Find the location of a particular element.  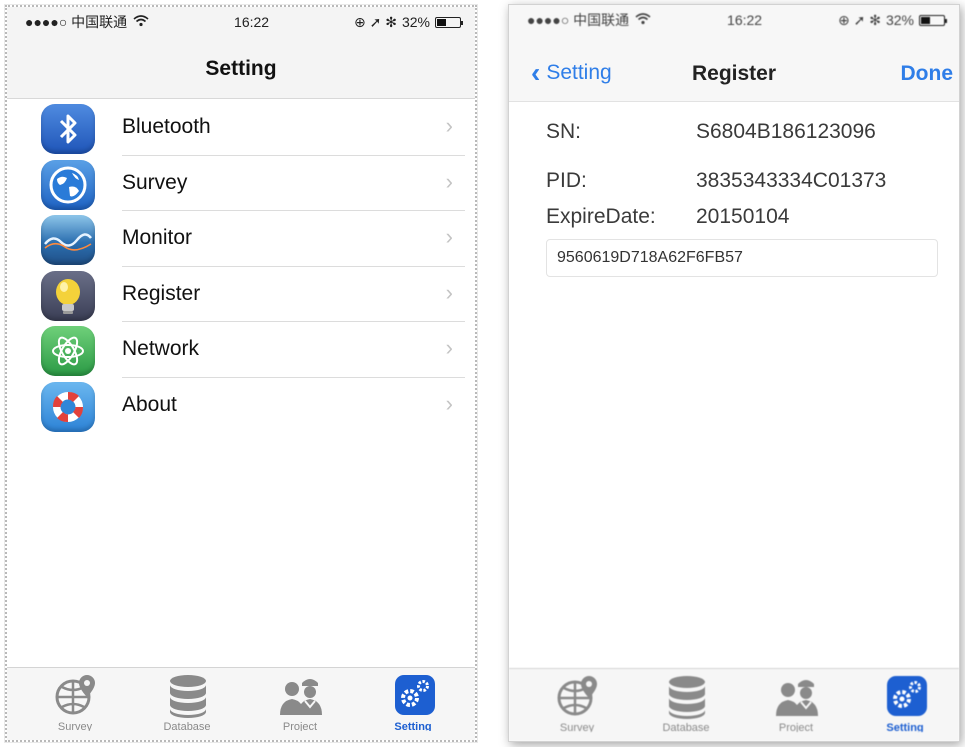

settings-item-label: Network is located at coordinates (161, 348).